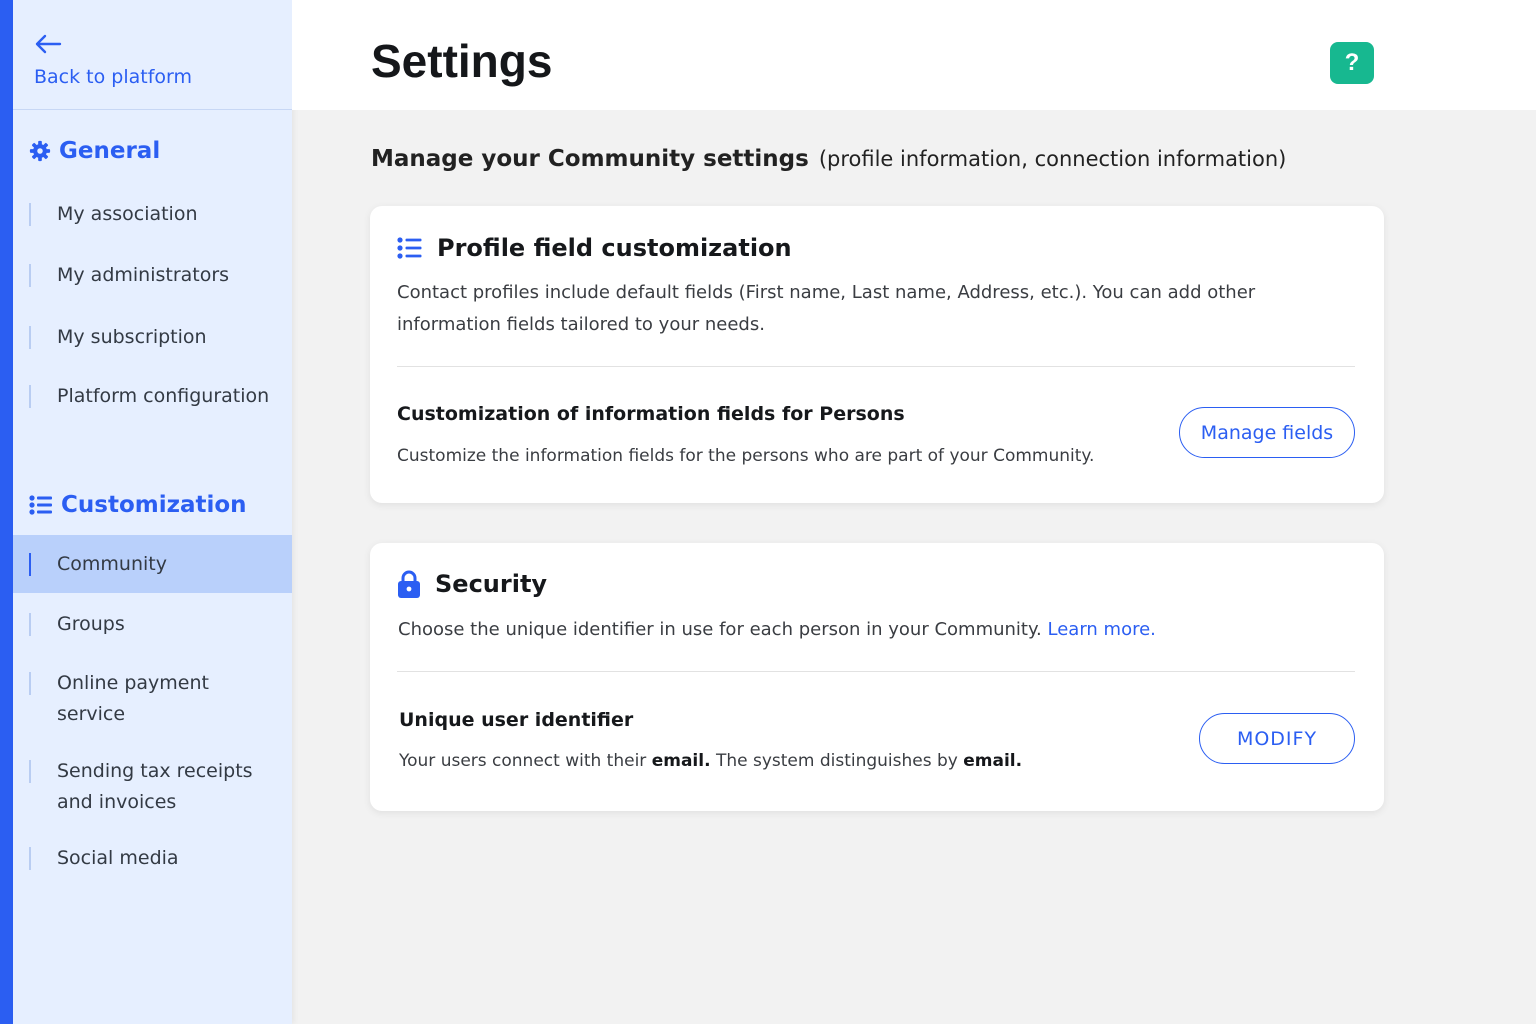  I want to click on sidebar-item-online-payment-service: Online payment service, so click(152, 699).